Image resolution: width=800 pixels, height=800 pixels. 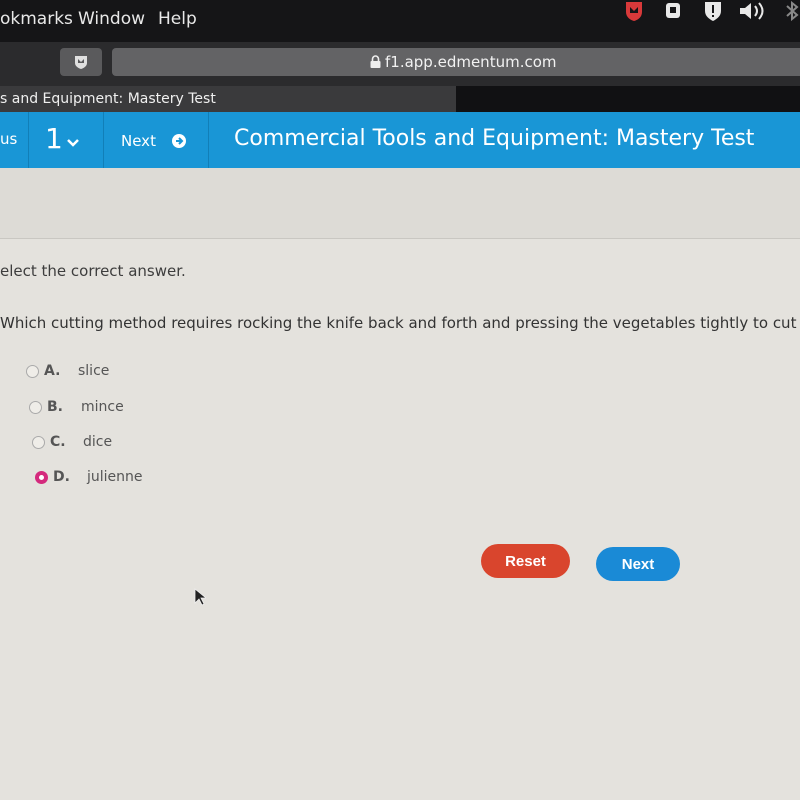 I want to click on option-text: dice, so click(x=98, y=442).